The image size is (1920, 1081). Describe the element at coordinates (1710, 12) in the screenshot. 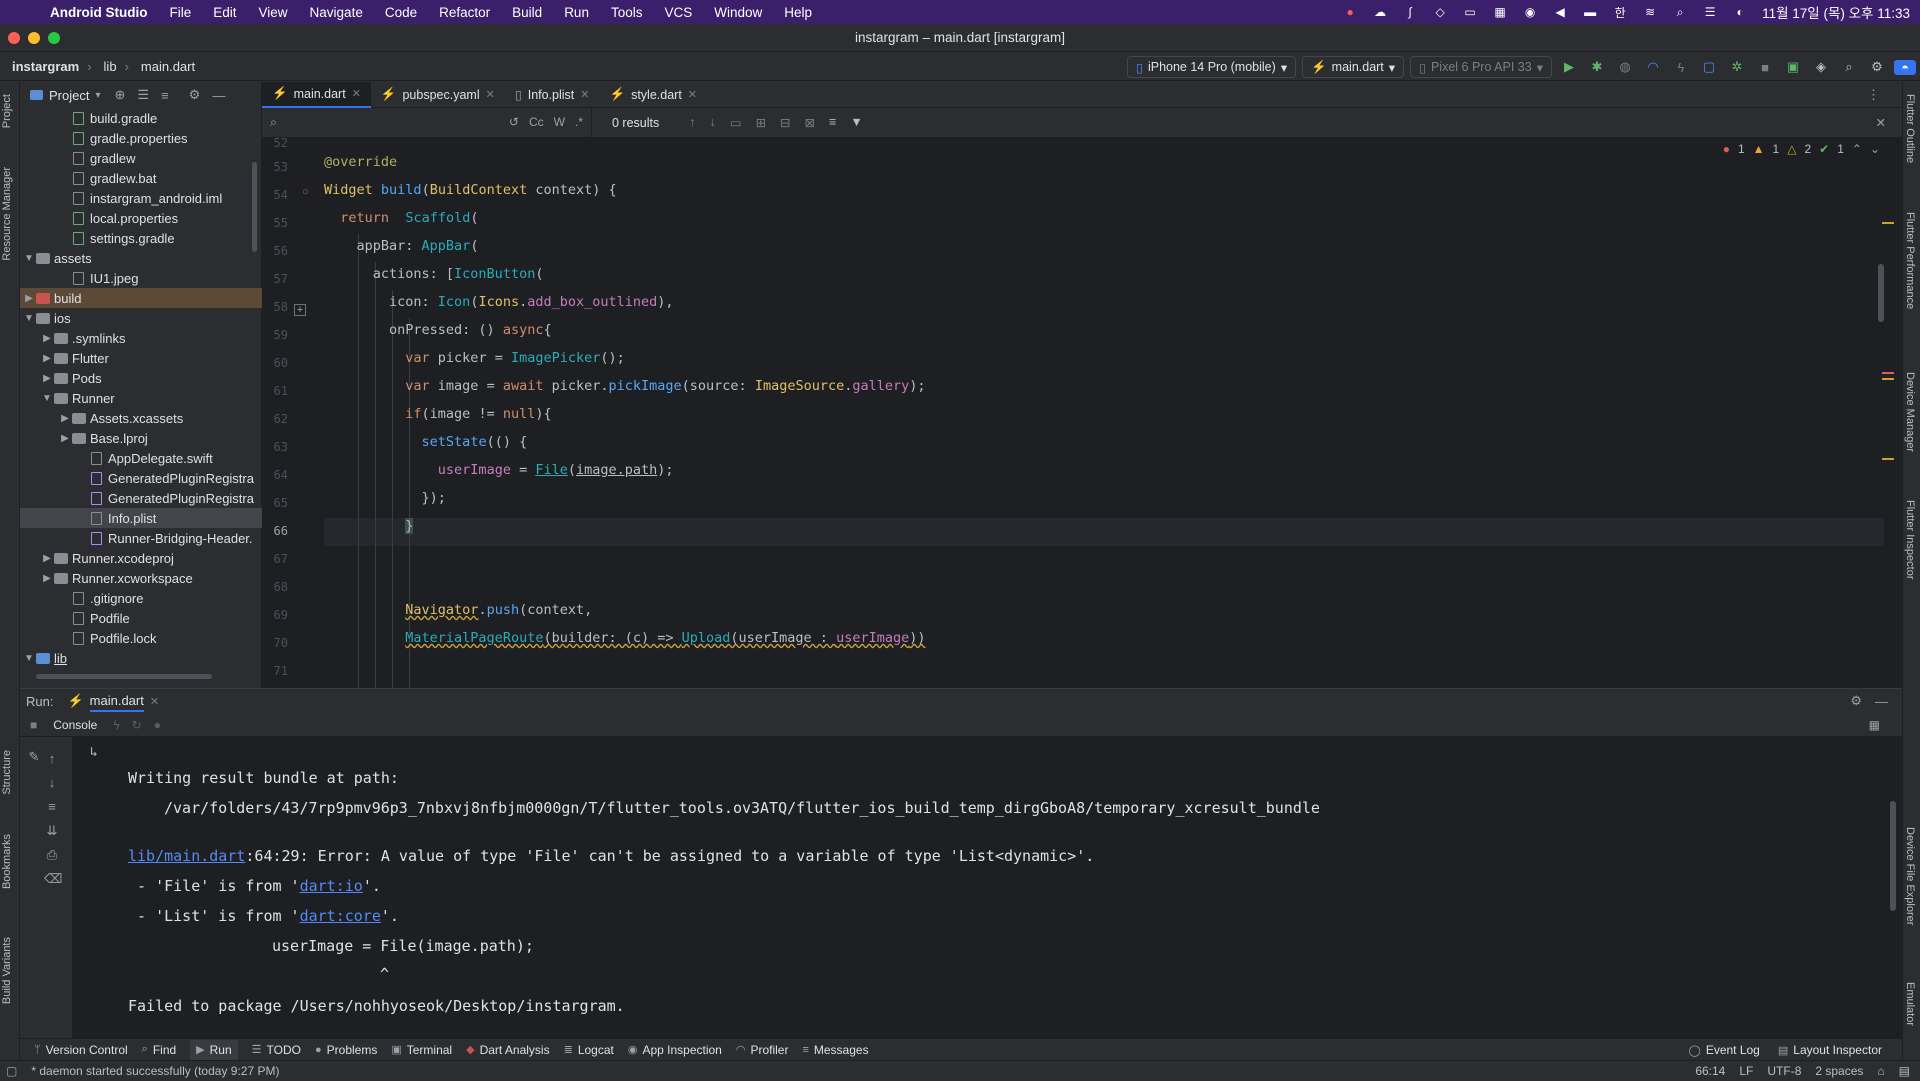

I see `control-center-icon: ☰` at that location.